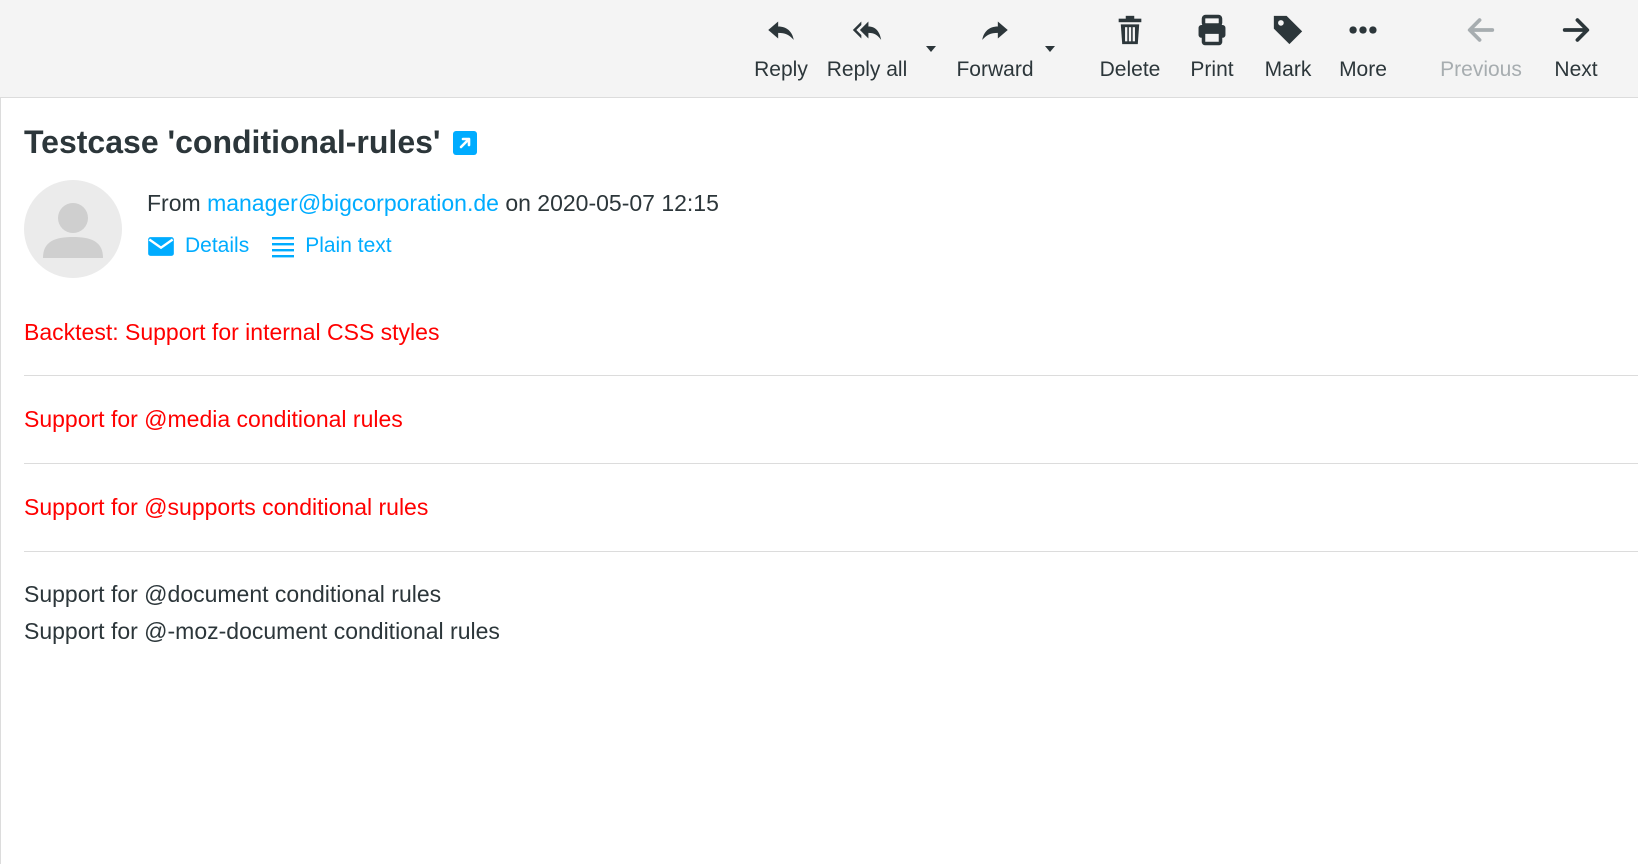 The image size is (1638, 864). What do you see at coordinates (233, 594) in the screenshot?
I see `body-line-document: Support for @document conditional rules` at bounding box center [233, 594].